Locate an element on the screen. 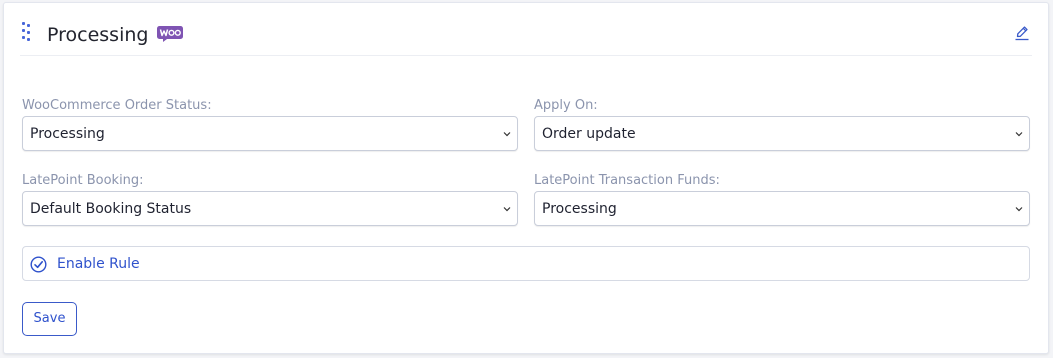 The image size is (1053, 358). booking-status-select: Default Booking Status is located at coordinates (270, 208).